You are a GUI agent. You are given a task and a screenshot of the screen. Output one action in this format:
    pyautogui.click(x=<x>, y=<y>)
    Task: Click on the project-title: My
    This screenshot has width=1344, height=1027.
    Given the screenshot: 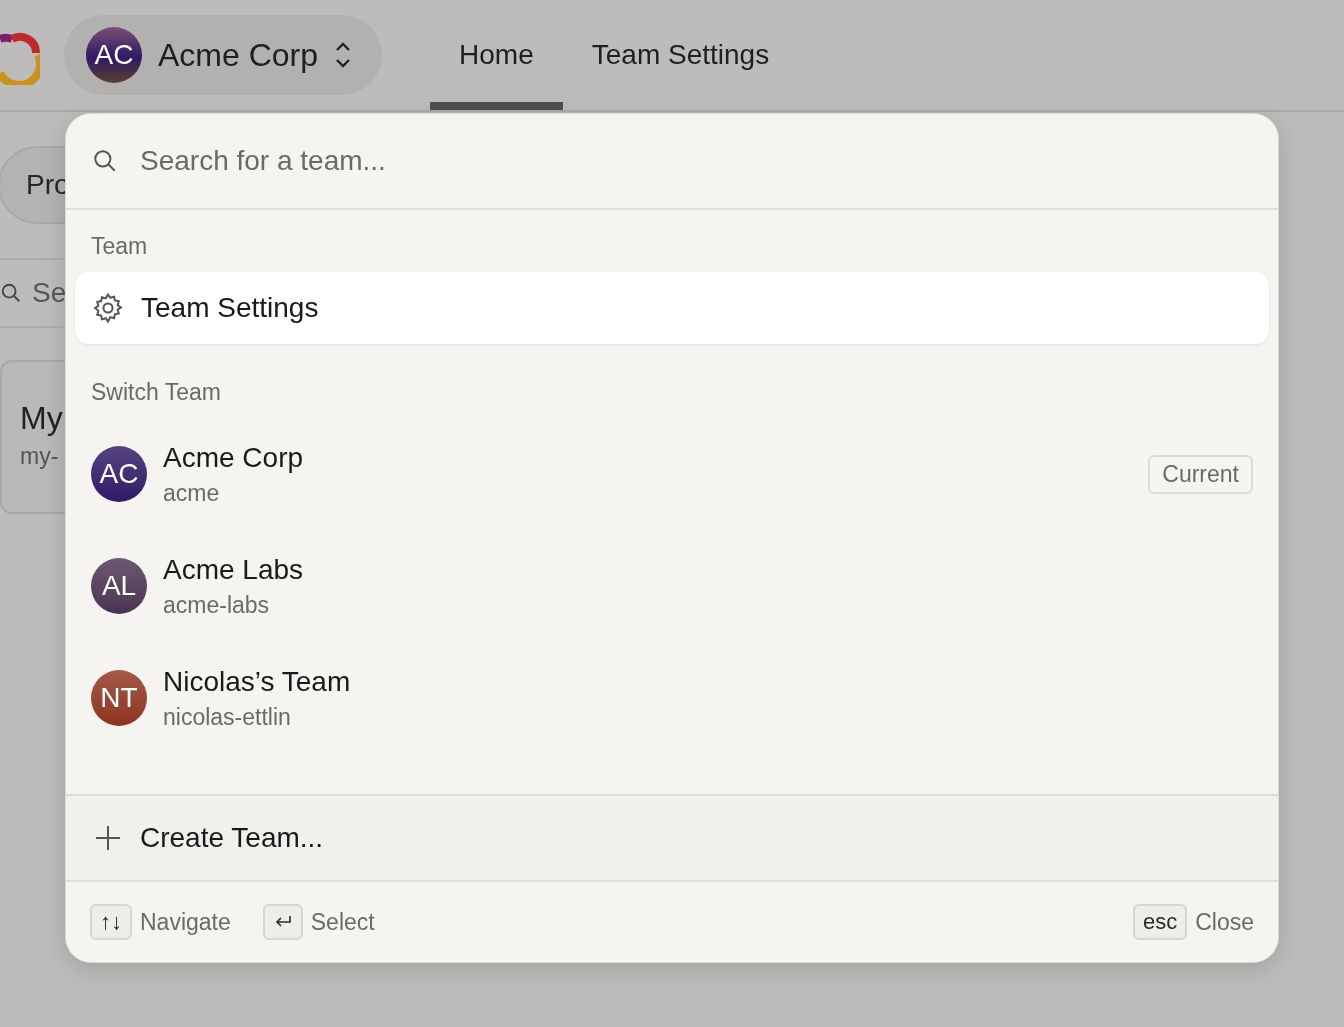 What is the action you would take?
    pyautogui.click(x=42, y=418)
    